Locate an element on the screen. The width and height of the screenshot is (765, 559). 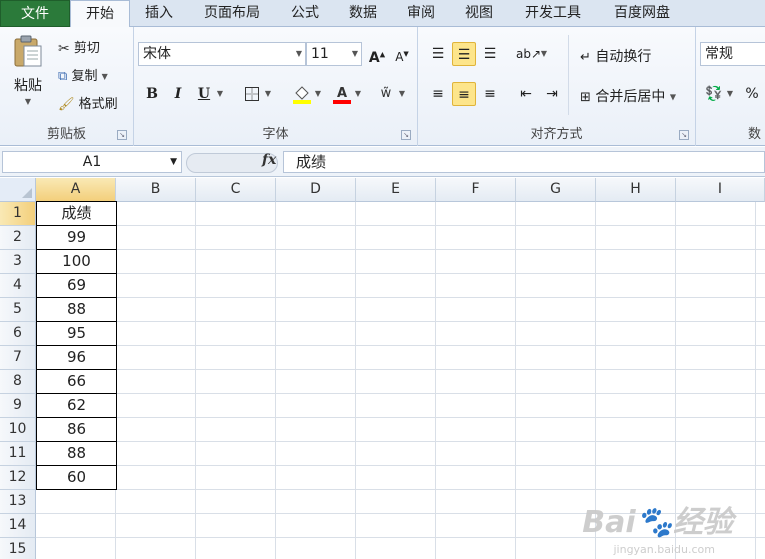
increase-font-button: A▲ is located at coordinates (377, 54).